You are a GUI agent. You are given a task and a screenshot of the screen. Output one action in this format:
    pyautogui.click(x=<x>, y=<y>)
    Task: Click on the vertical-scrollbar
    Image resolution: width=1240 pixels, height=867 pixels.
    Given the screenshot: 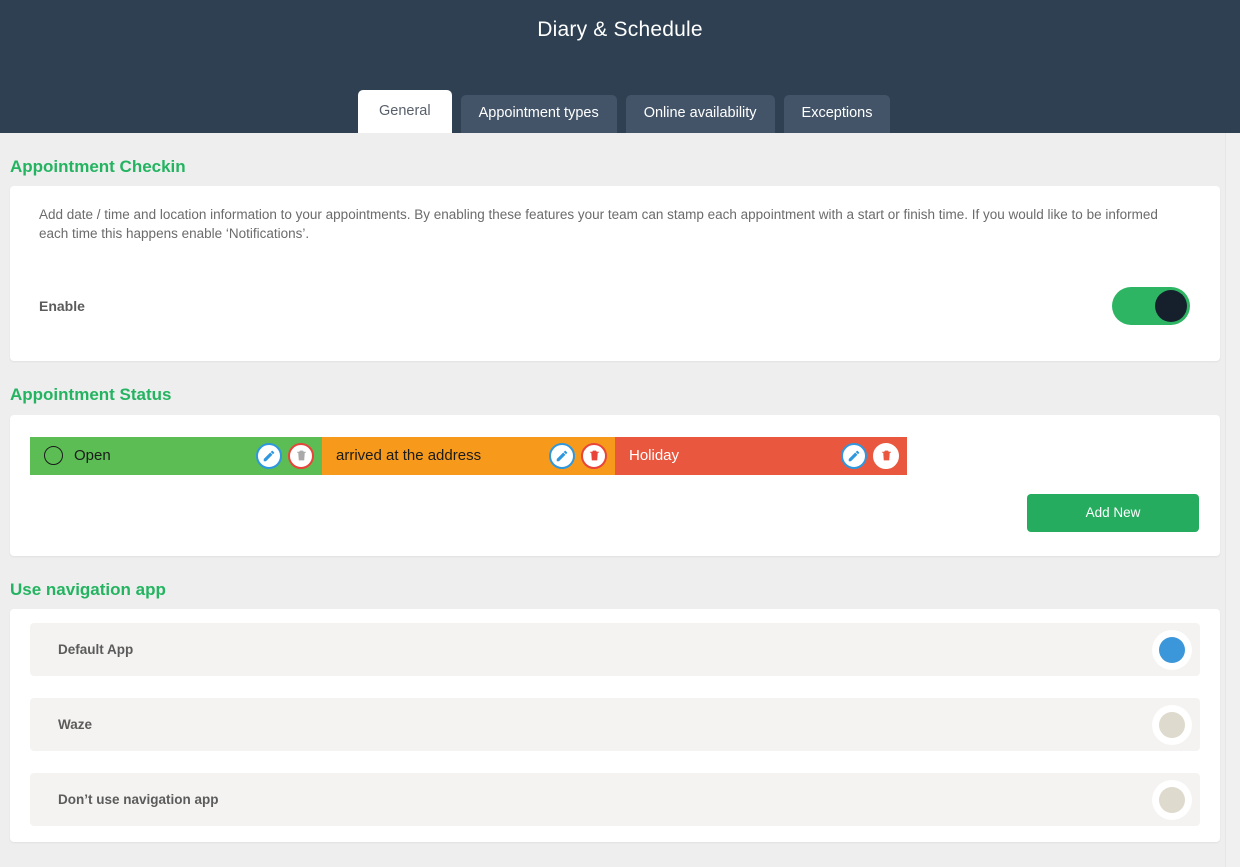 What is the action you would take?
    pyautogui.click(x=1232, y=500)
    